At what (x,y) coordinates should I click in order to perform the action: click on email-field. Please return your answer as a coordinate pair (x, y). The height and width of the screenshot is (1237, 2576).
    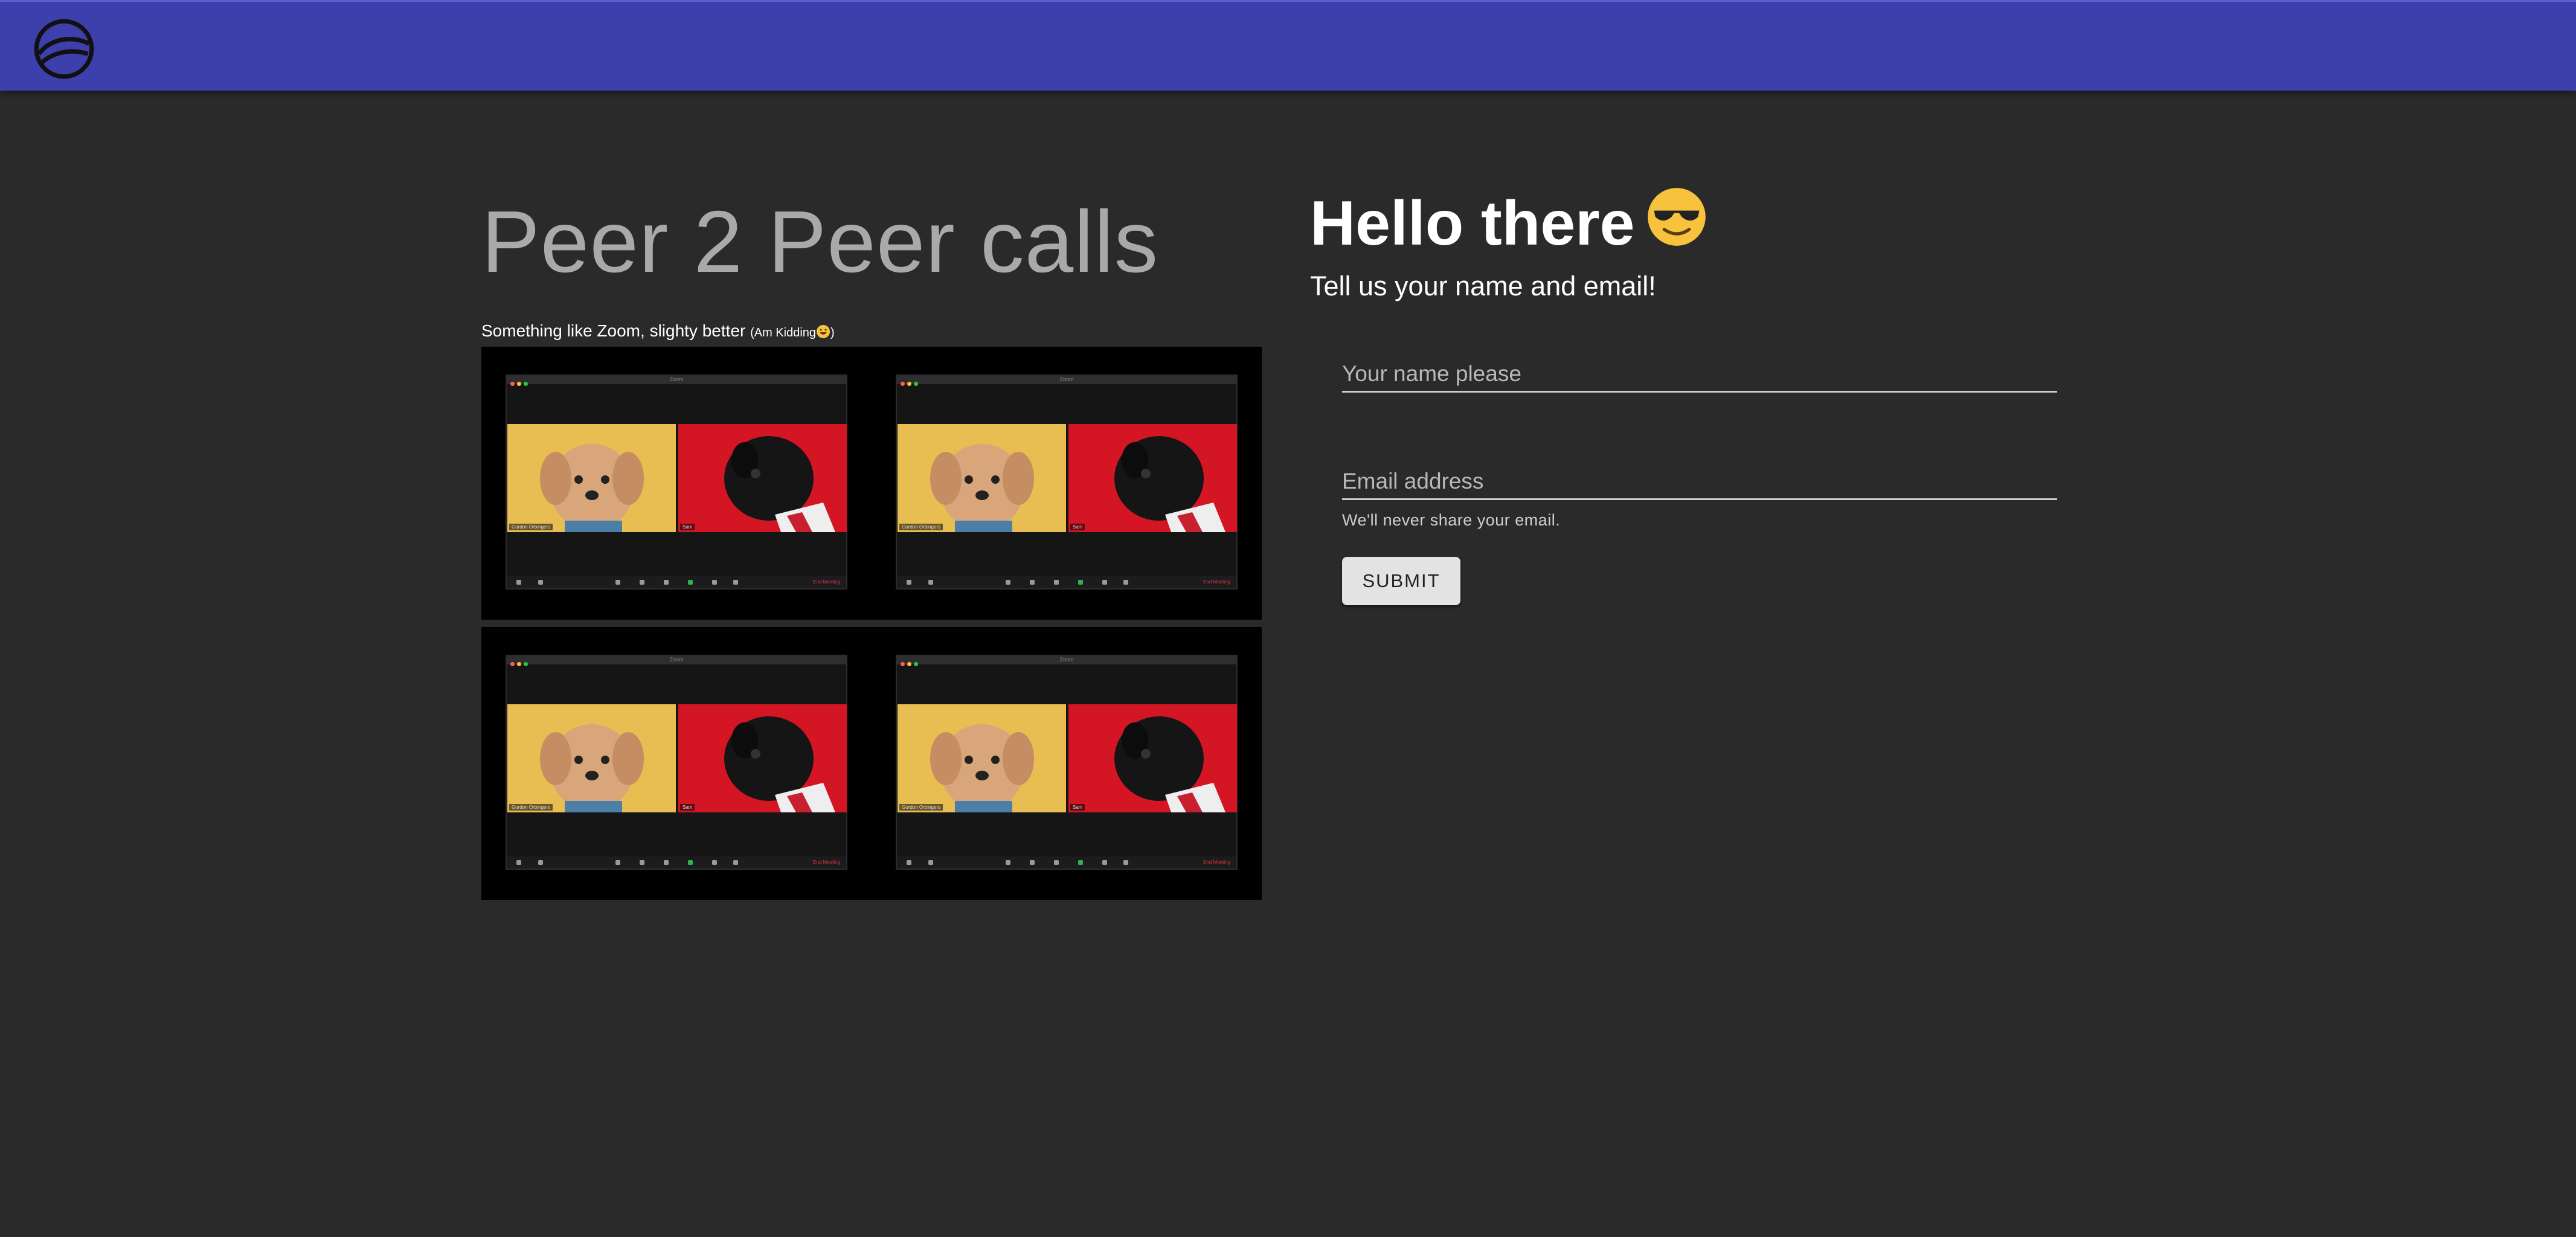
    Looking at the image, I should click on (1699, 482).